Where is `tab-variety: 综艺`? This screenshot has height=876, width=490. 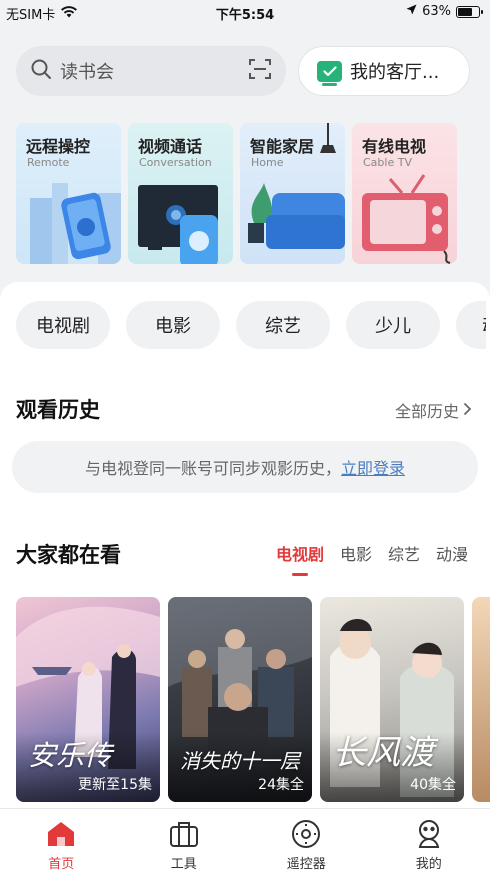 tab-variety: 综艺 is located at coordinates (404, 553).